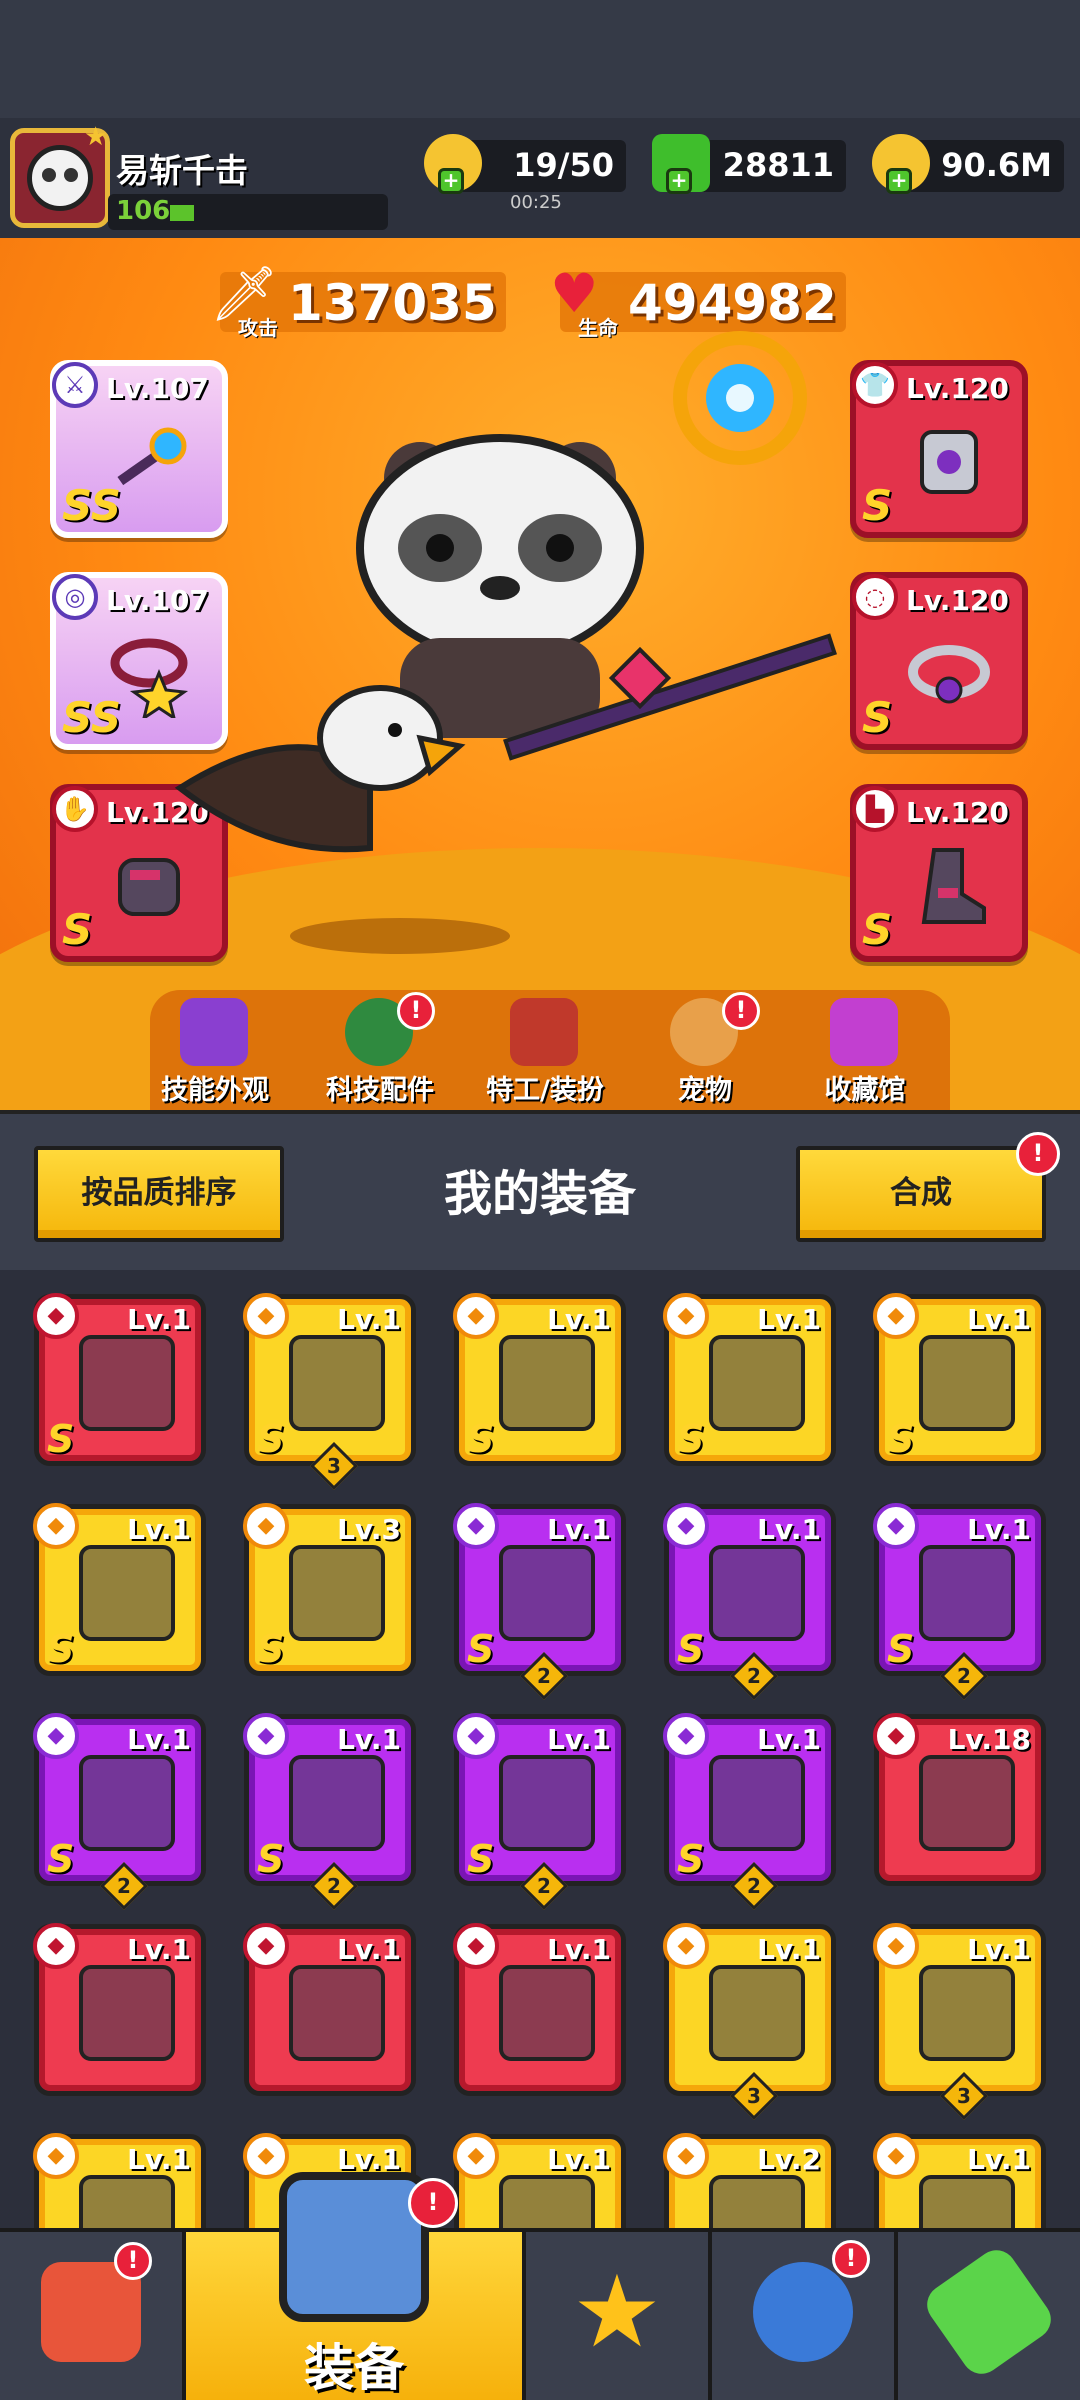 Image resolution: width=1080 pixels, height=2400 pixels. I want to click on agent-icon, so click(544, 1032).